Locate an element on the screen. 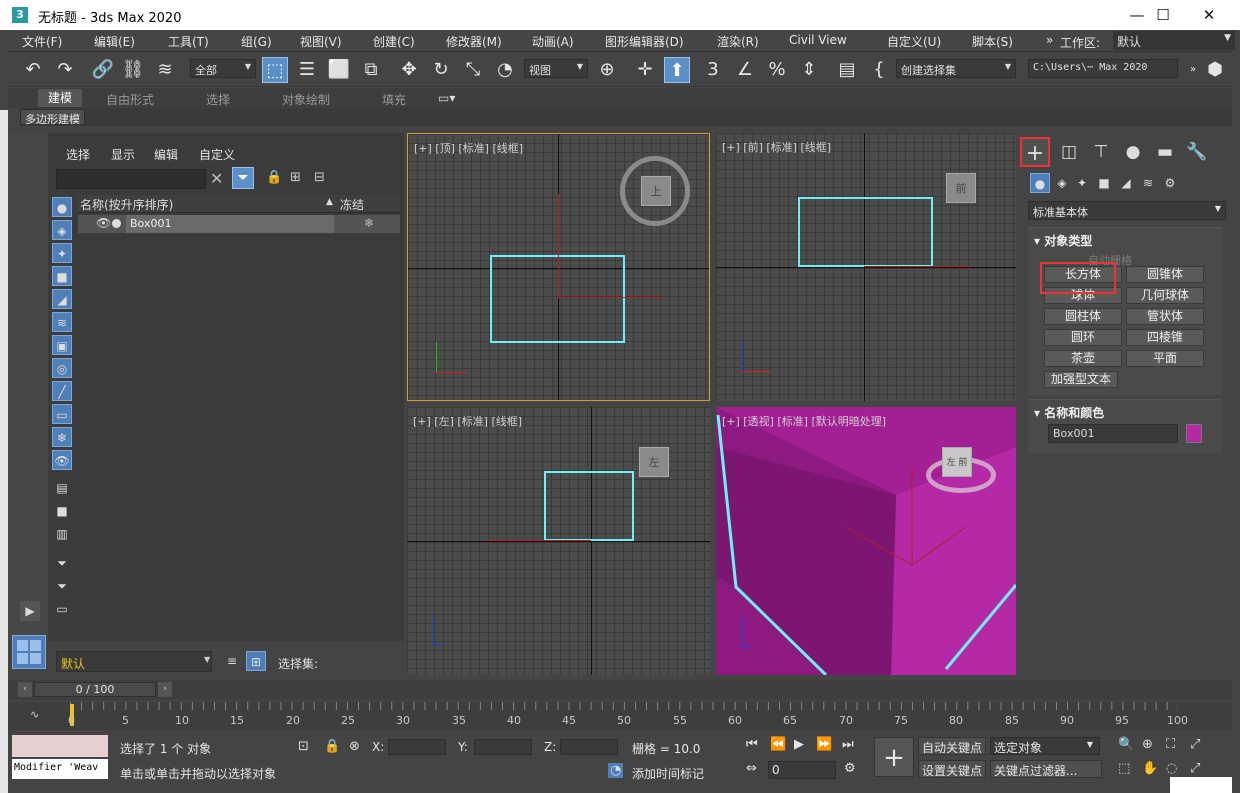  display-shapes-icon: ◈ is located at coordinates (62, 230).